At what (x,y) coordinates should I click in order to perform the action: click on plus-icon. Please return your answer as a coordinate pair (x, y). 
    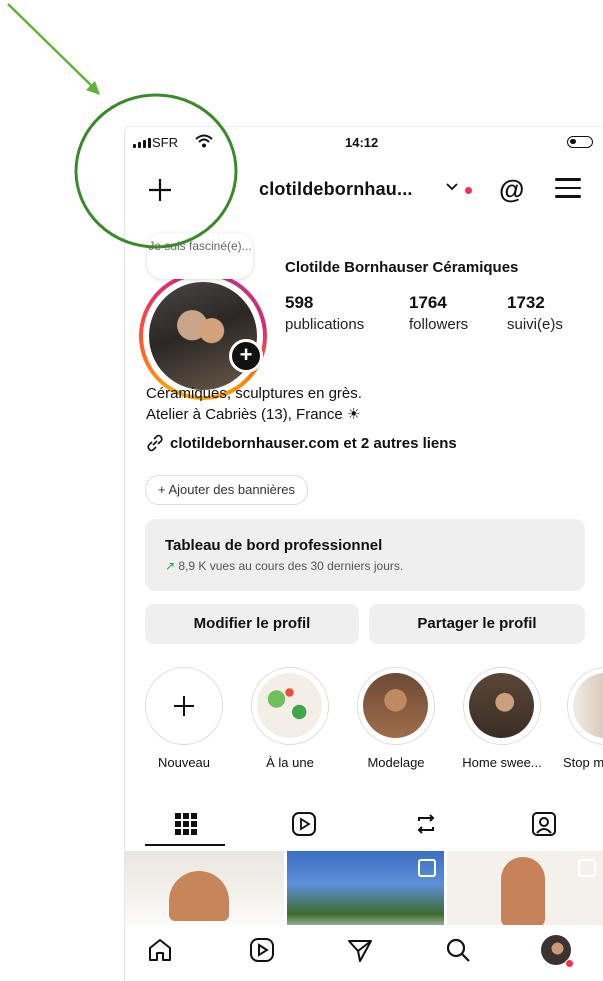
    Looking at the image, I should click on (184, 706).